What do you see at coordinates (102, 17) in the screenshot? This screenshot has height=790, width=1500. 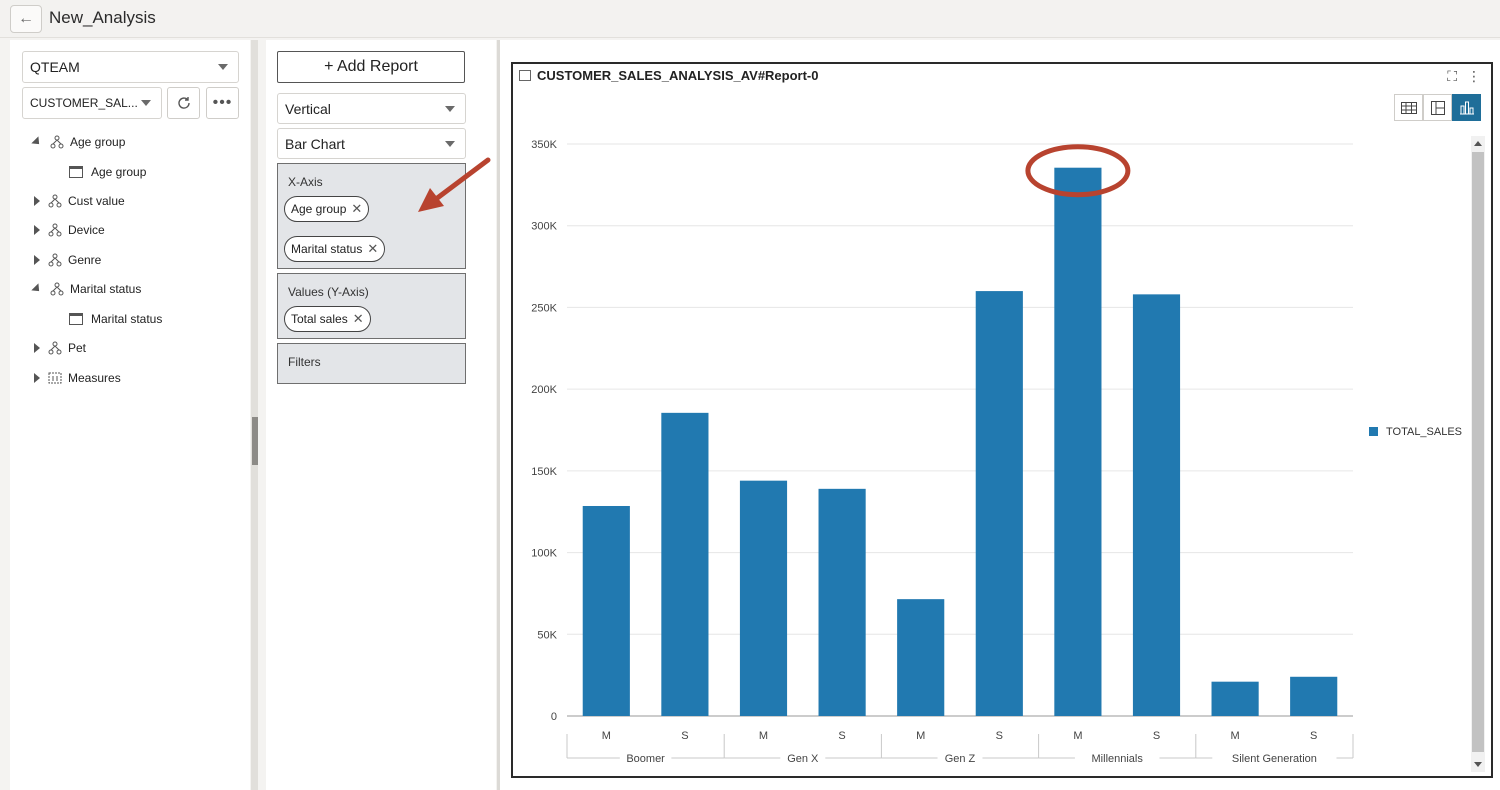 I see `page-title: New_Analysis` at bounding box center [102, 17].